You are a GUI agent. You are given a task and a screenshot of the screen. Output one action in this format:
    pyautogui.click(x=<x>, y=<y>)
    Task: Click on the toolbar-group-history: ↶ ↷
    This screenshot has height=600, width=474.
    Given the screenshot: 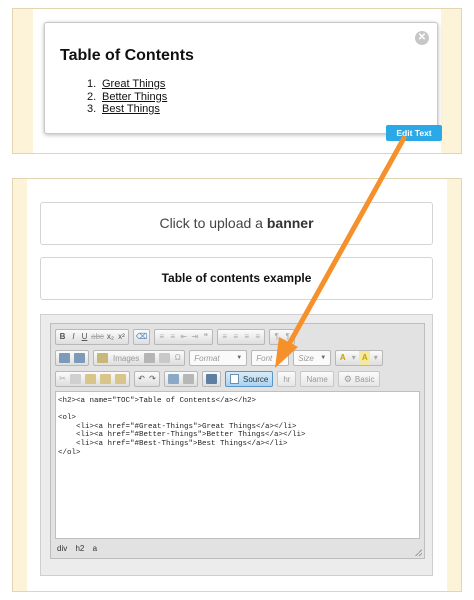 What is the action you would take?
    pyautogui.click(x=147, y=379)
    